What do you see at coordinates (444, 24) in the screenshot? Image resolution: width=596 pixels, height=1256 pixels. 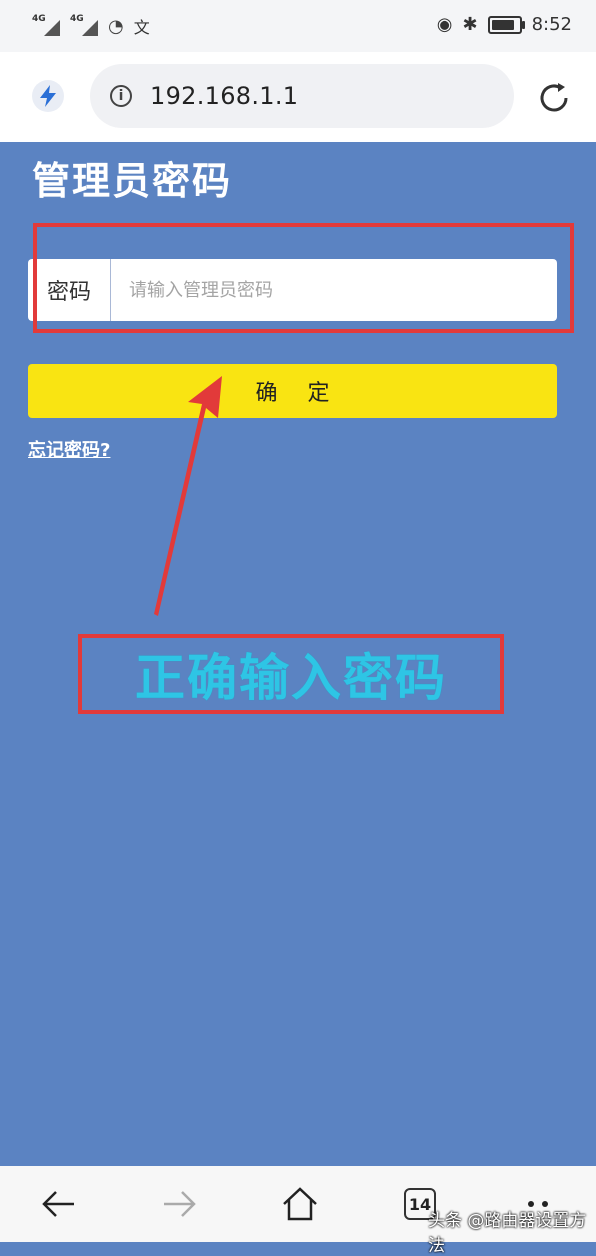 I see `eye-icon: ◉` at bounding box center [444, 24].